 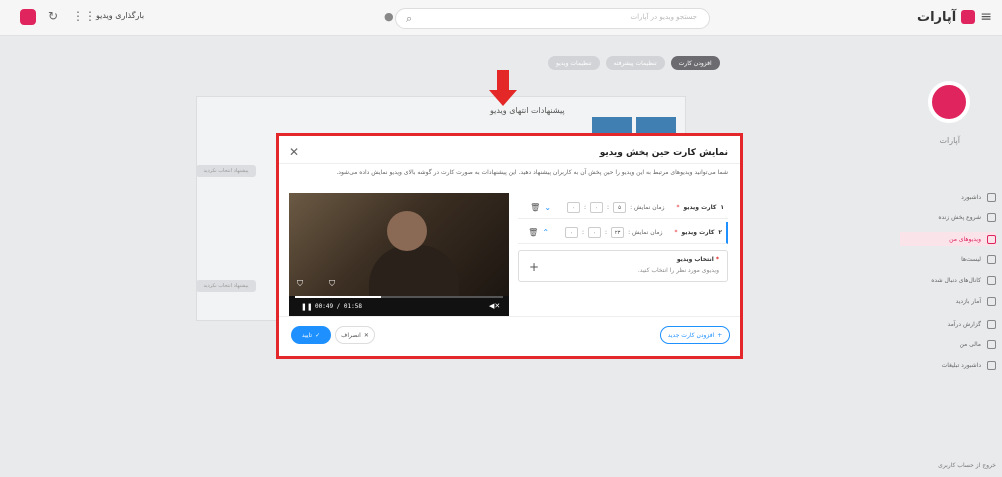 What do you see at coordinates (389, 16) in the screenshot?
I see `mic-icon: ●` at bounding box center [389, 16].